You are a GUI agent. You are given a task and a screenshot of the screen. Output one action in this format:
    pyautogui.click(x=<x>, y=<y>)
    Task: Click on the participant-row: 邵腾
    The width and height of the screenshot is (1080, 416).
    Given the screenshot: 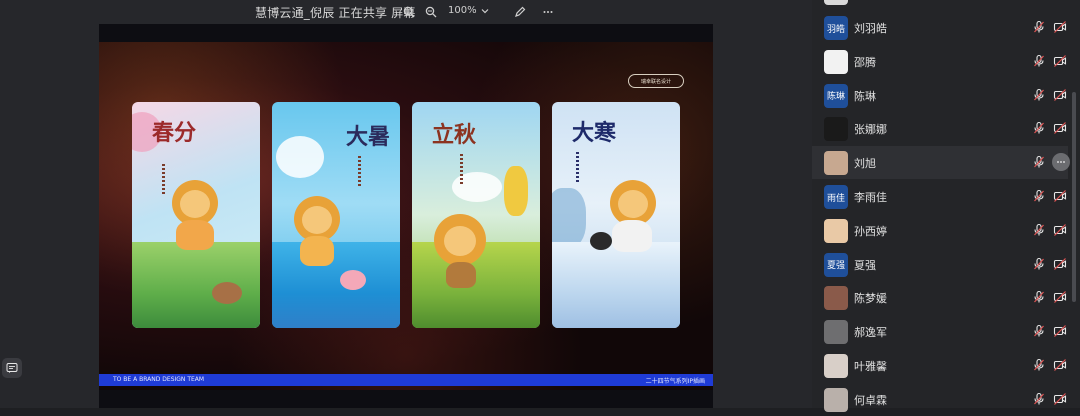 What is the action you would take?
    pyautogui.click(x=940, y=61)
    